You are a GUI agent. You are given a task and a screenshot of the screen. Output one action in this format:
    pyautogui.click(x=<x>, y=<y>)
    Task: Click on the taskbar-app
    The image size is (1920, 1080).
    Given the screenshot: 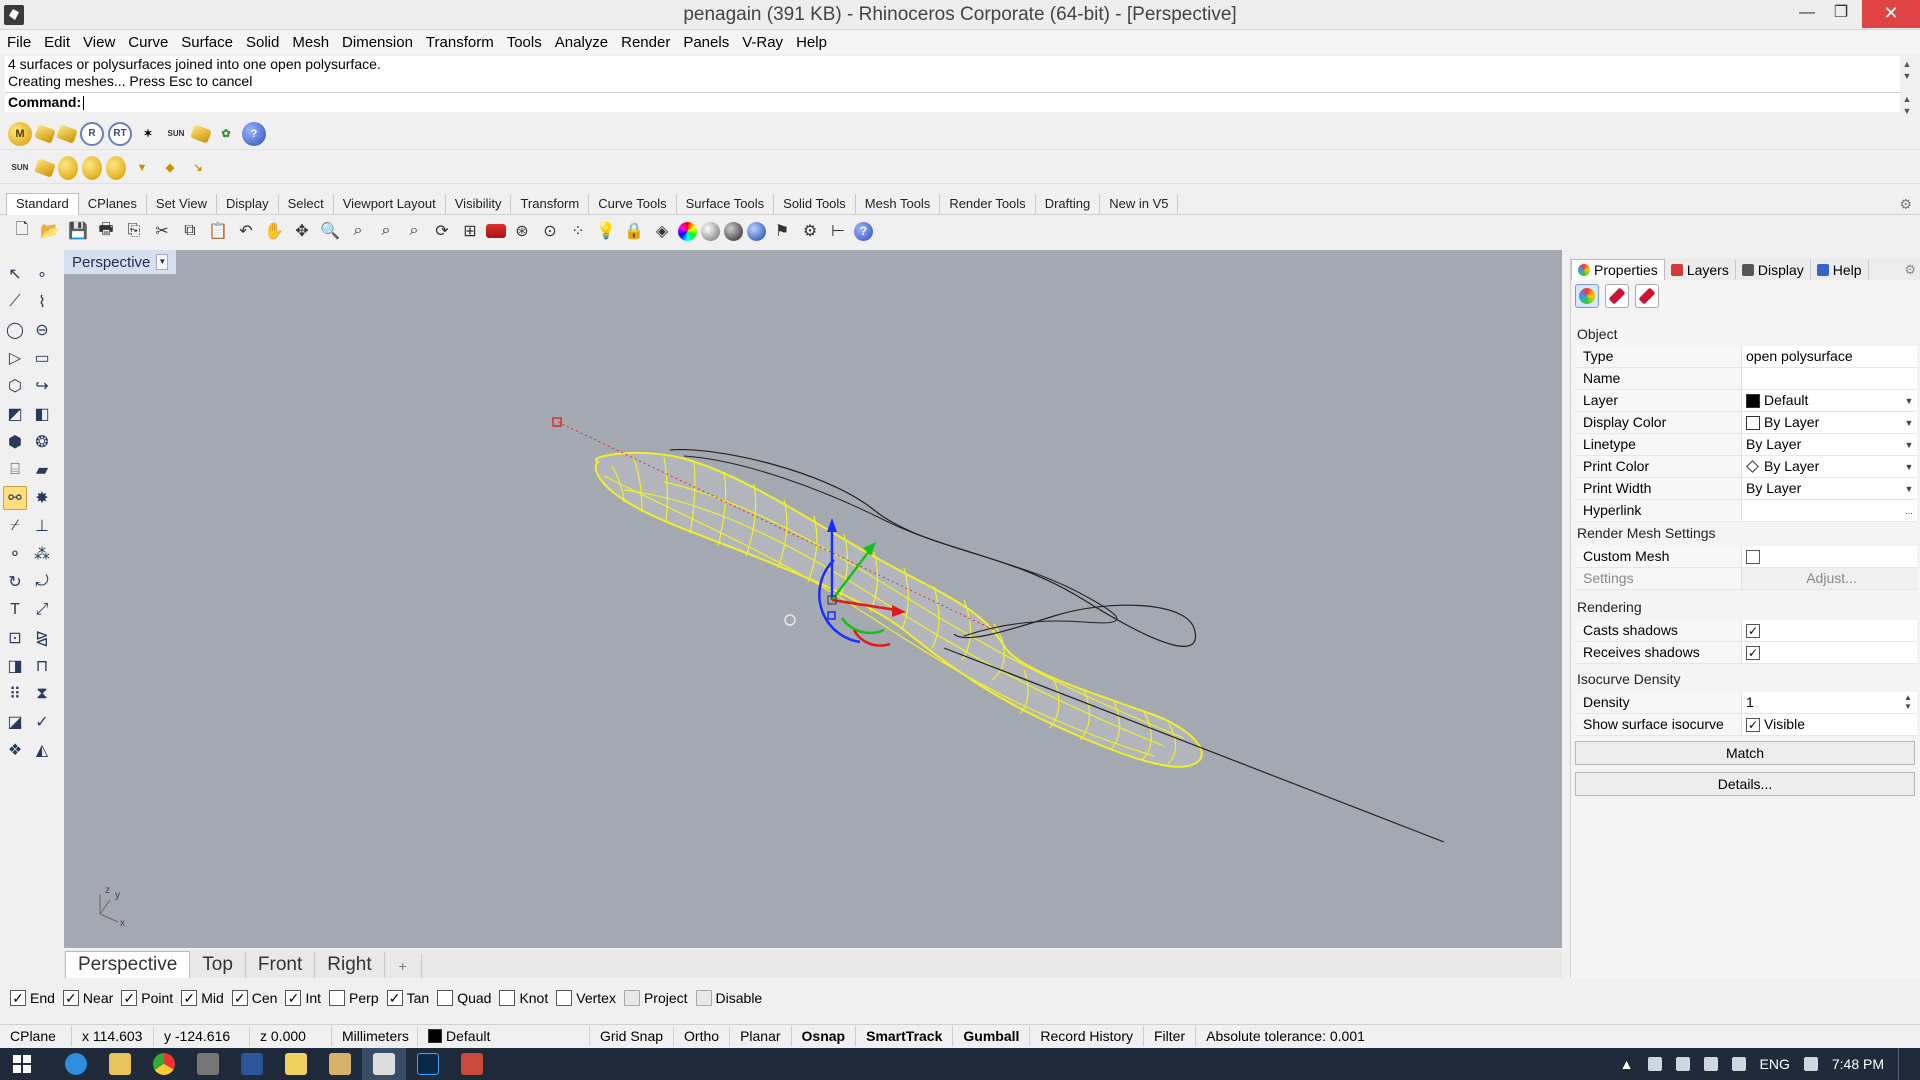 What is the action you would take?
    pyautogui.click(x=208, y=1064)
    